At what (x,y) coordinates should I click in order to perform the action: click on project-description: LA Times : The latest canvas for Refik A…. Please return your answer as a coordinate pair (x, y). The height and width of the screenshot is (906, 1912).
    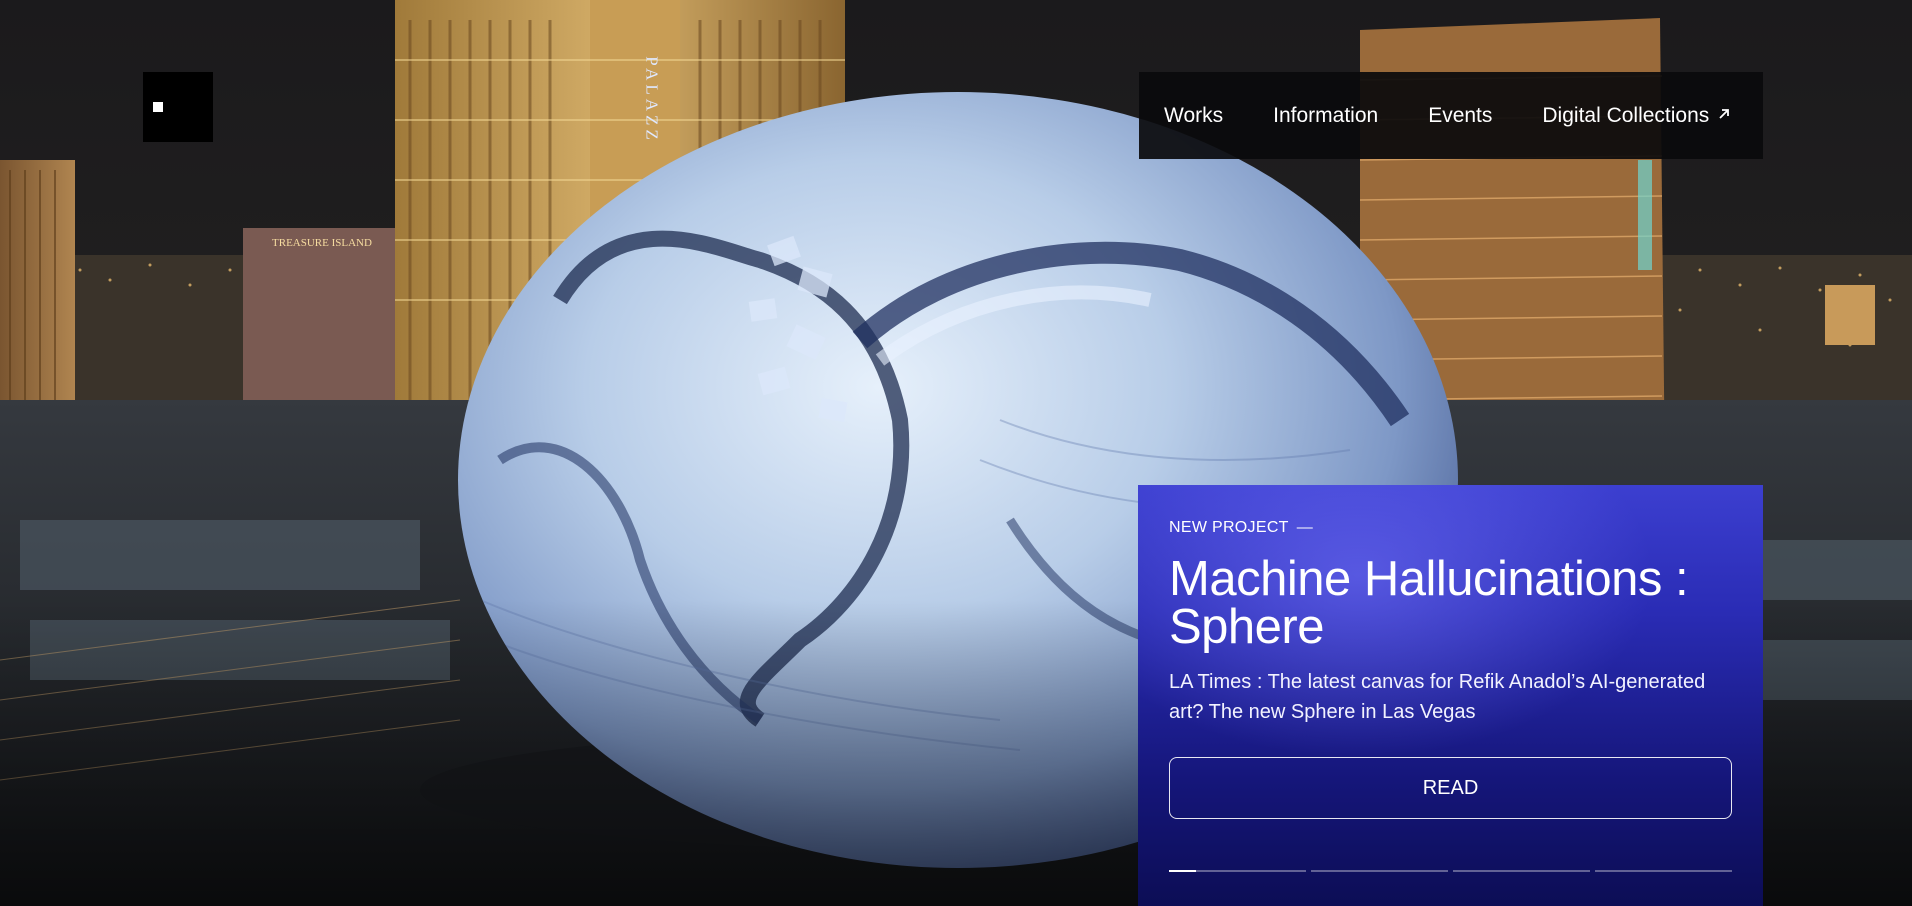
    Looking at the image, I should click on (1437, 697).